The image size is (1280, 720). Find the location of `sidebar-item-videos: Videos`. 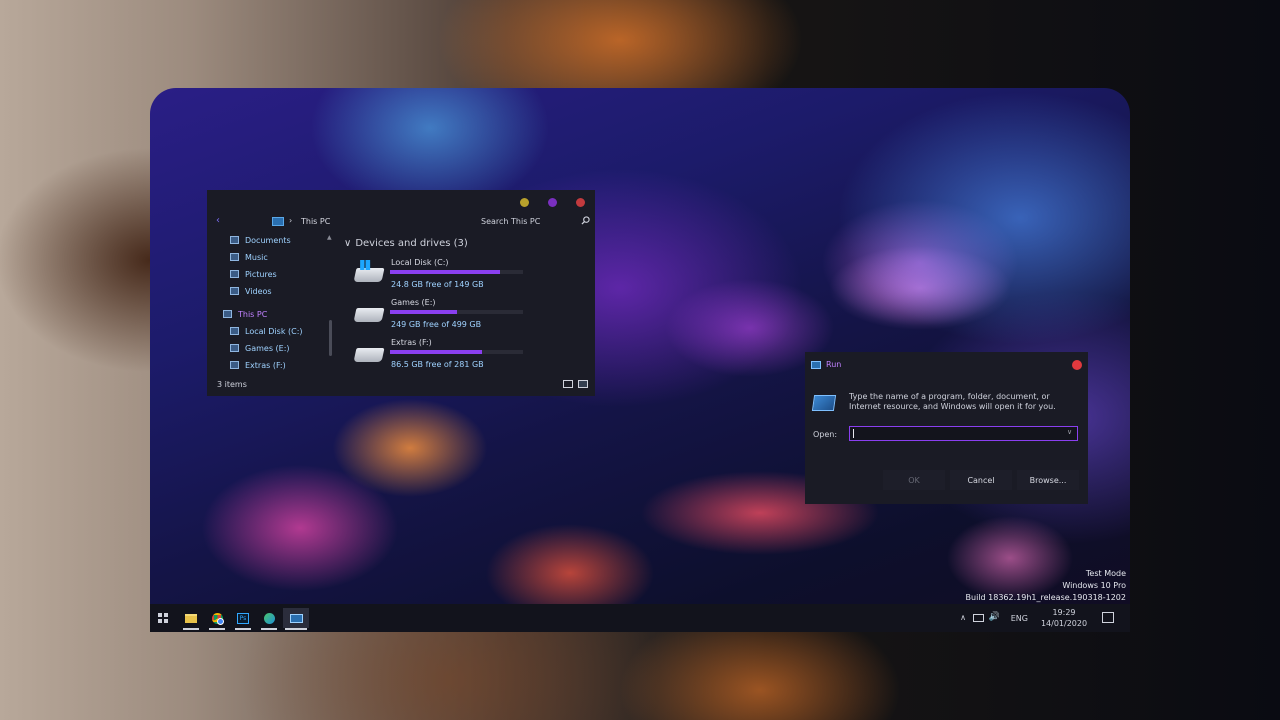

sidebar-item-videos: Videos is located at coordinates (251, 291).